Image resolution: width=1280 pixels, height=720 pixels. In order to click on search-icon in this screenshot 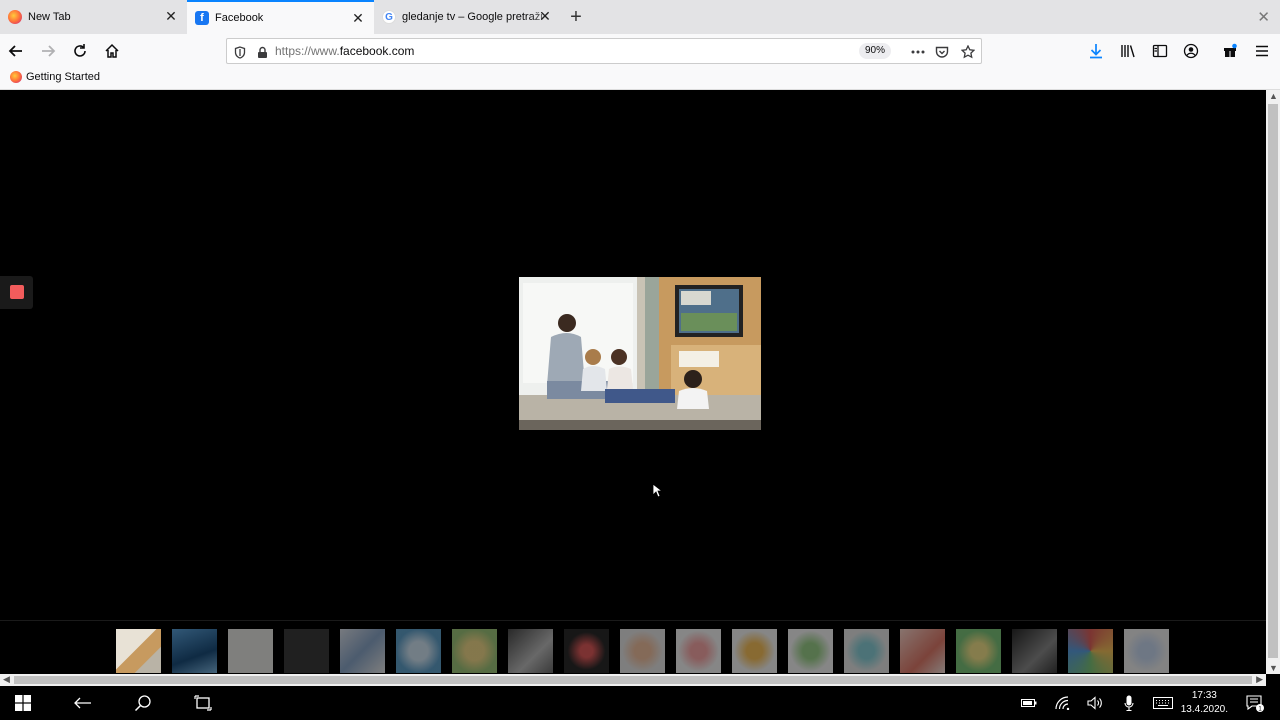, I will do `click(142, 703)`.